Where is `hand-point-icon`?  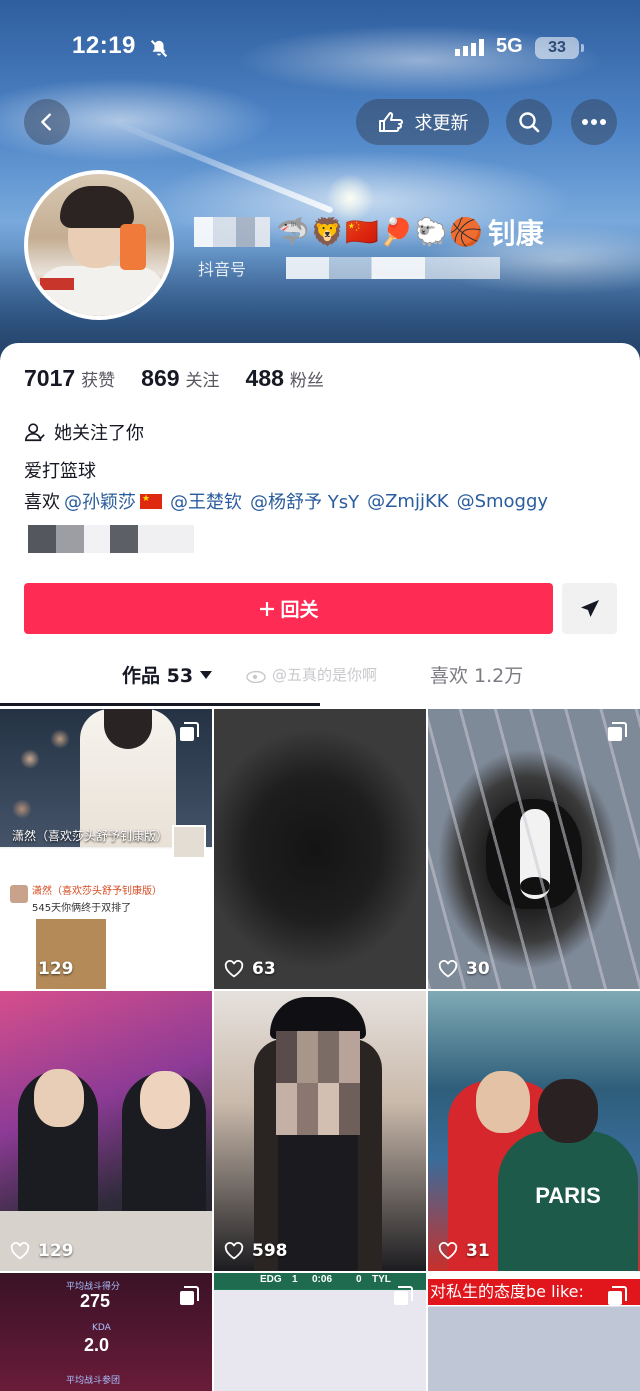
hand-point-icon is located at coordinates (390, 122).